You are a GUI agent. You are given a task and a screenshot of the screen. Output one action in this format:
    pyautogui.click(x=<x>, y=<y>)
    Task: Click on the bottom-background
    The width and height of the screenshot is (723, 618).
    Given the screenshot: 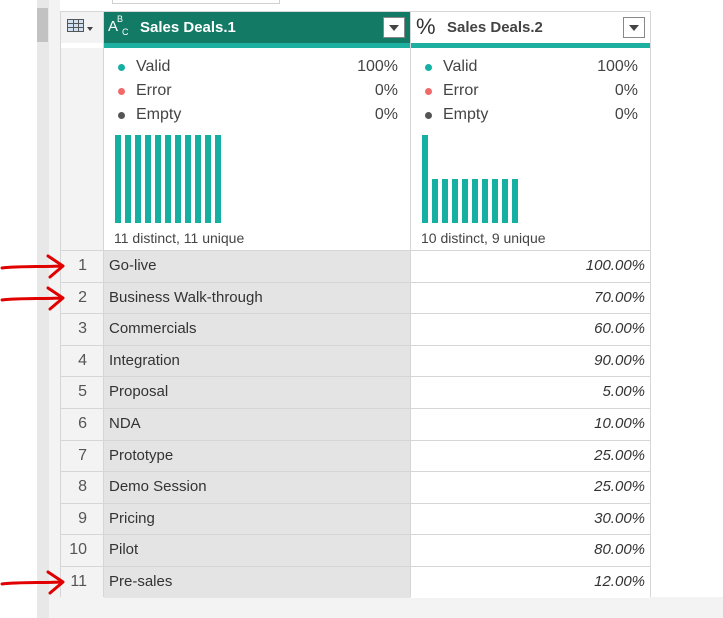 What is the action you would take?
    pyautogui.click(x=386, y=607)
    